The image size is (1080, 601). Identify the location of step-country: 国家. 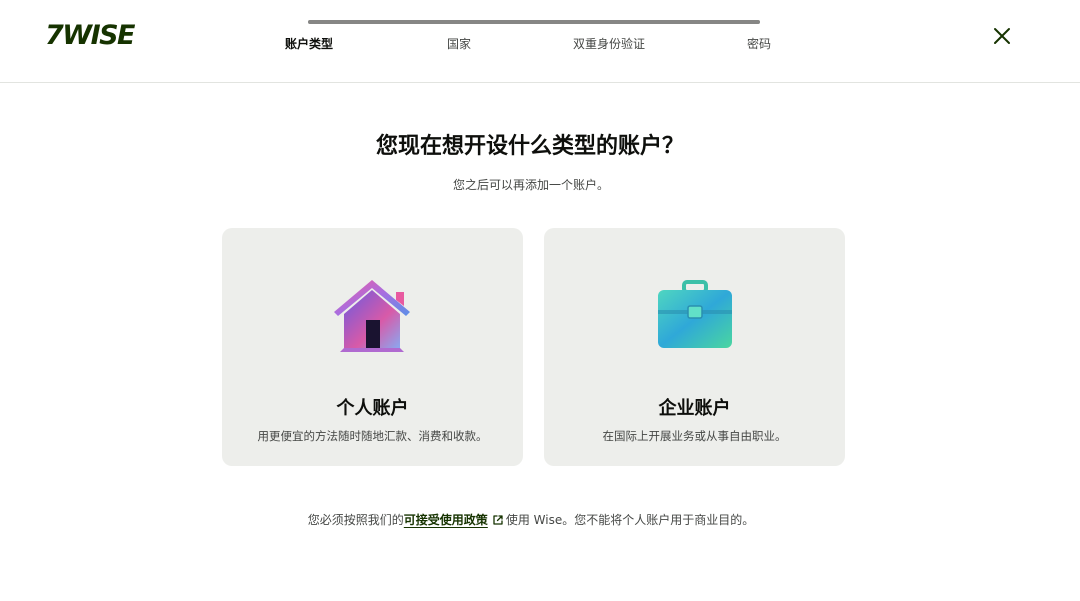
(459, 44).